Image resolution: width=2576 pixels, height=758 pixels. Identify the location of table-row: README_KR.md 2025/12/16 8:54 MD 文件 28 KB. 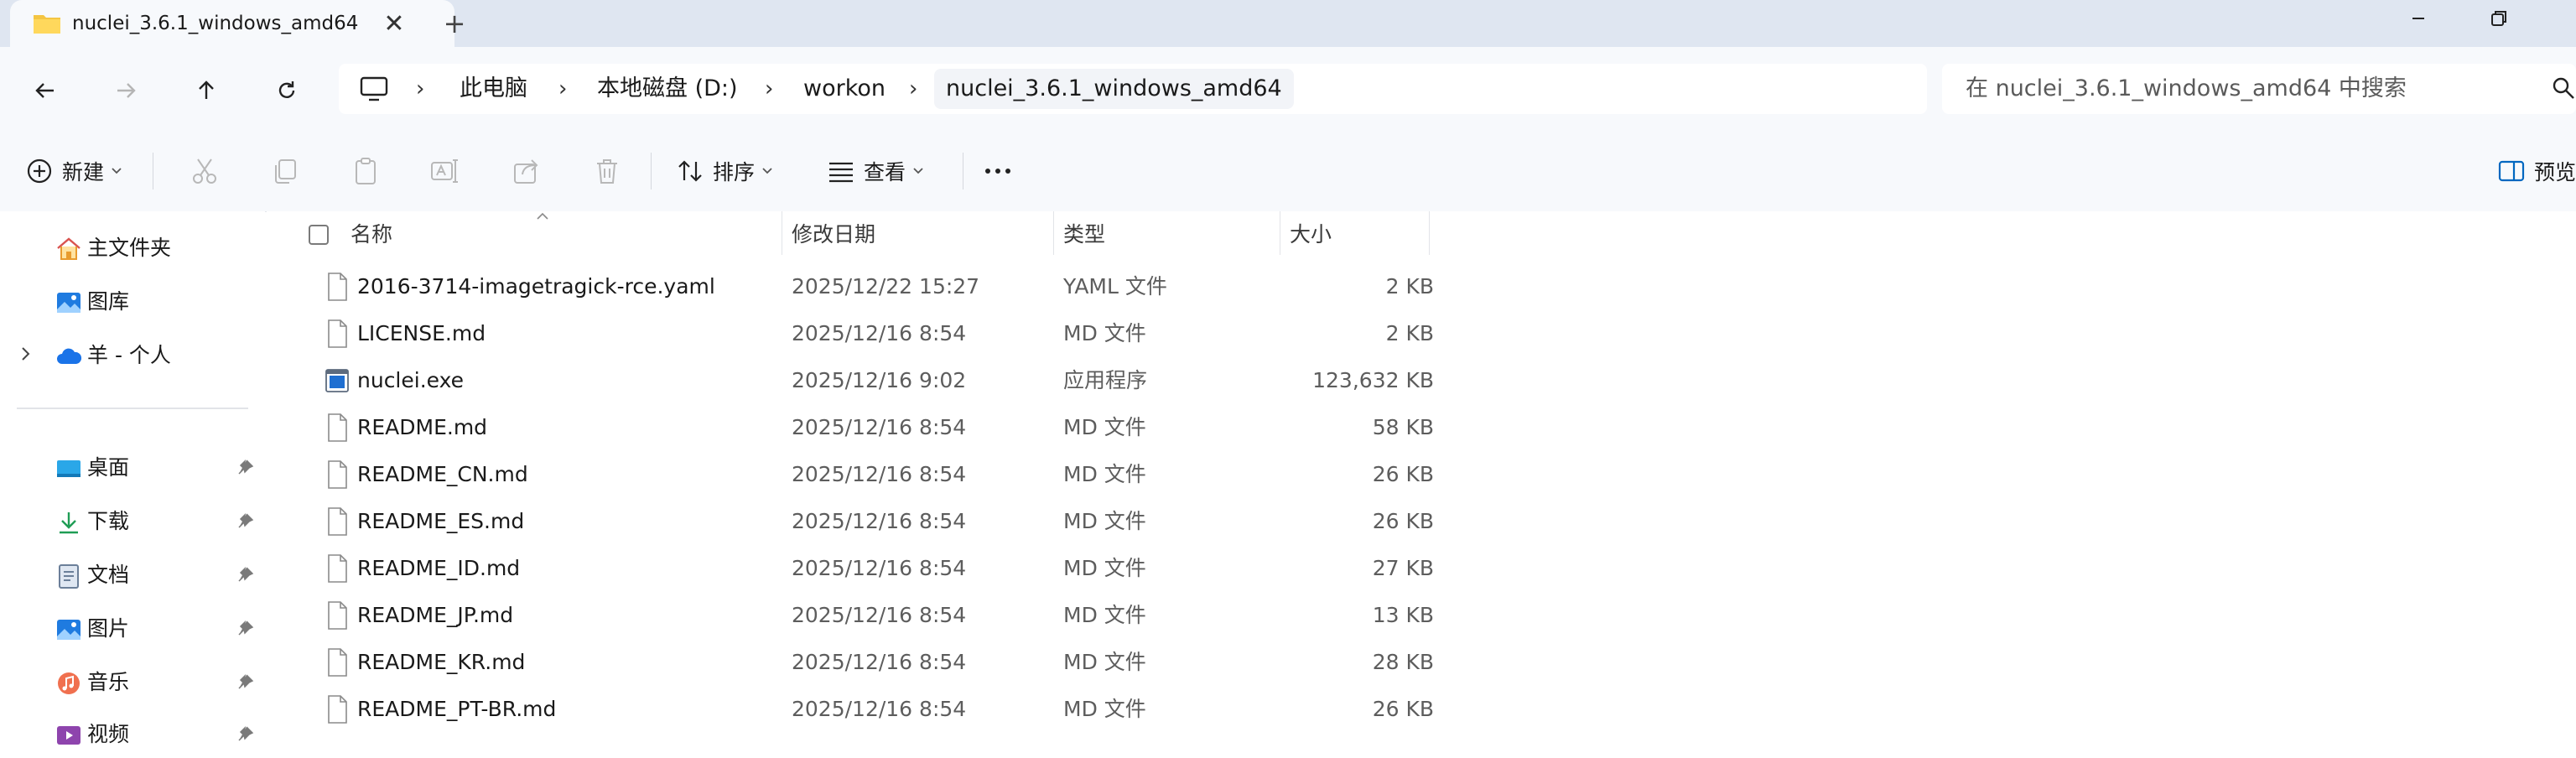
(862, 662).